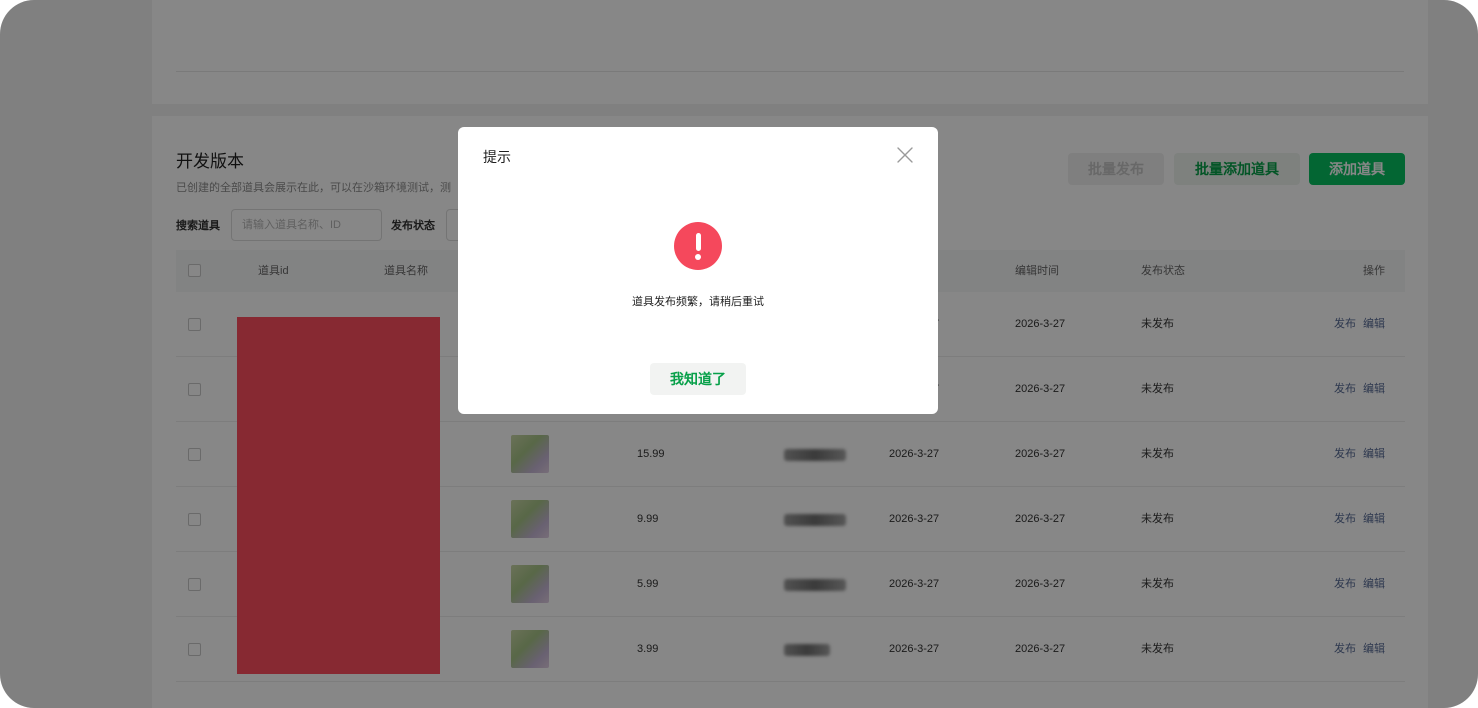 This screenshot has height=708, width=1478. I want to click on dialog-message: 道具发布频繁，请稍后重试, so click(698, 302).